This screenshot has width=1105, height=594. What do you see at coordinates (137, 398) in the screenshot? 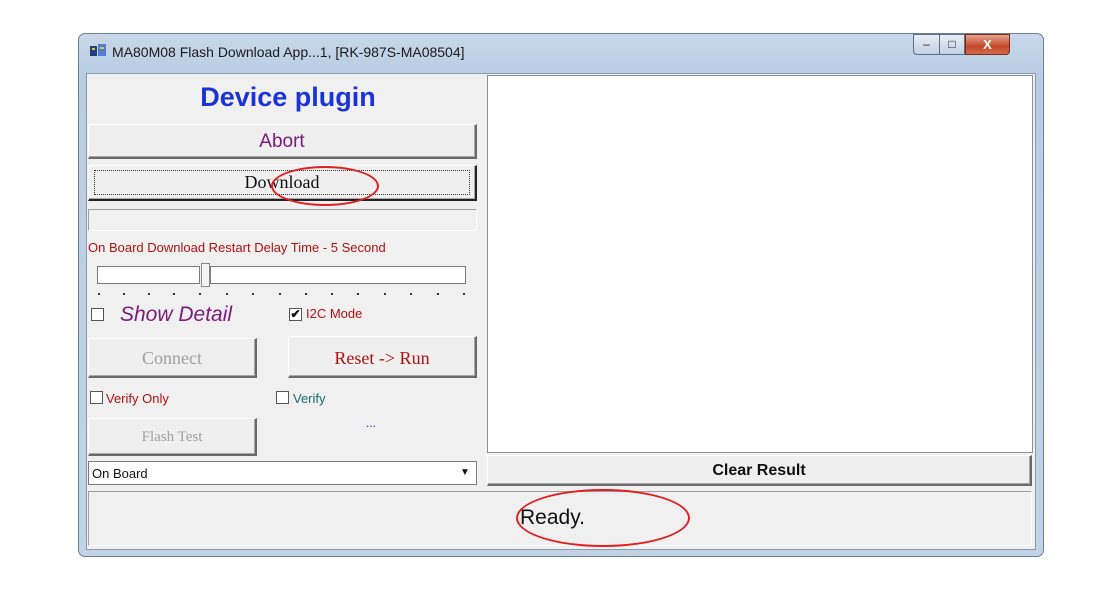
I see `verify-only-label: Verify Only` at bounding box center [137, 398].